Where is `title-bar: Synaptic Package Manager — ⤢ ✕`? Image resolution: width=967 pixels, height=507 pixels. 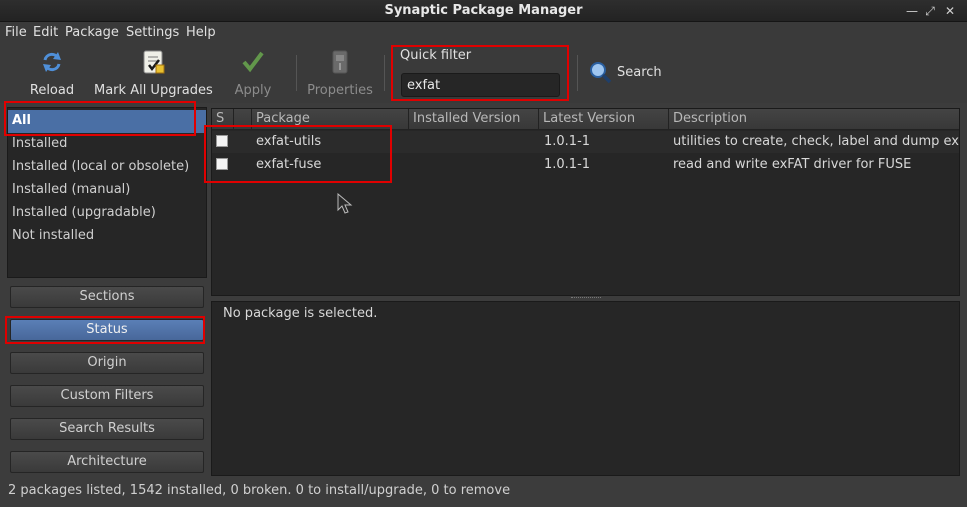 title-bar: Synaptic Package Manager — ⤢ ✕ is located at coordinates (483, 11).